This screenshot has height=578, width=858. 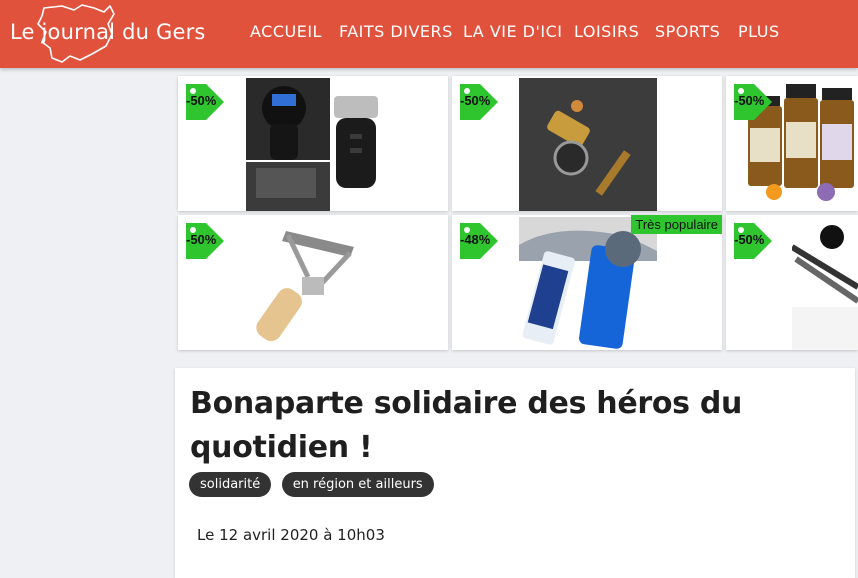 What do you see at coordinates (357, 484) in the screenshot?
I see `tag-region: en région et ailleurs` at bounding box center [357, 484].